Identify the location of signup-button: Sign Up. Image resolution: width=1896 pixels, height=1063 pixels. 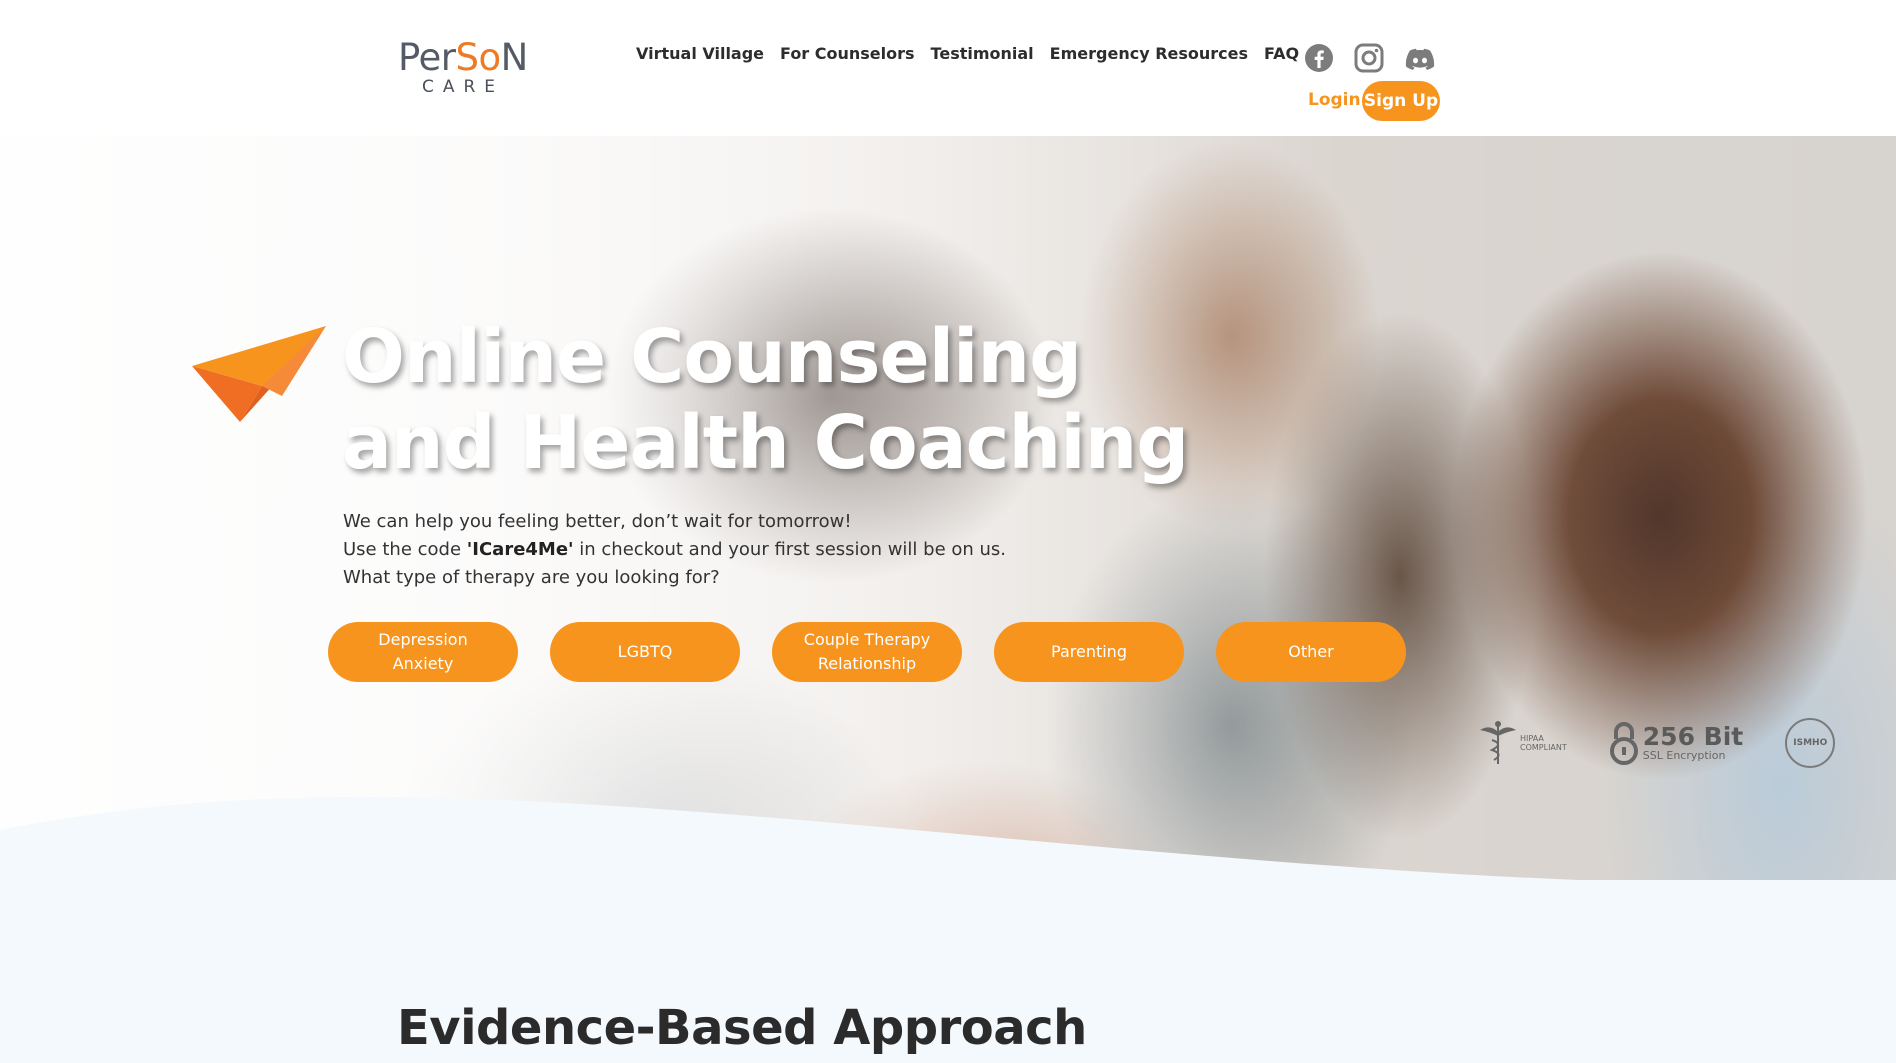
(1401, 101).